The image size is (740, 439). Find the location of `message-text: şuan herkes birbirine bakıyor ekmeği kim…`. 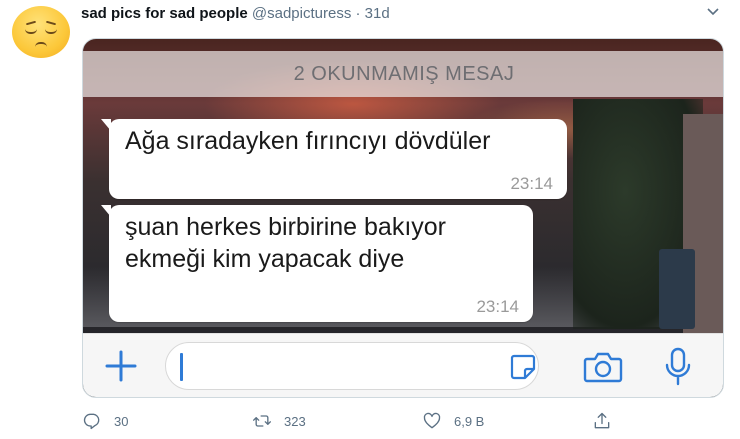

message-text: şuan herkes birbirine bakıyor ekmeği kim… is located at coordinates (321, 240).